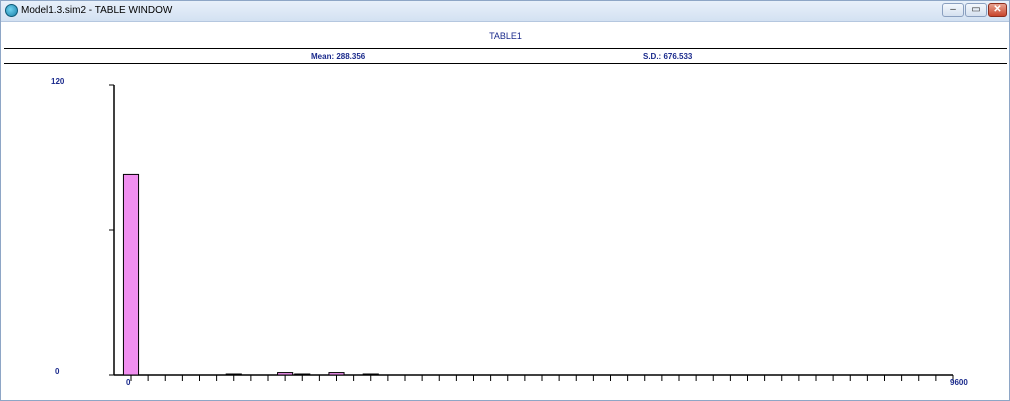 This screenshot has width=1010, height=401. What do you see at coordinates (959, 382) in the screenshot?
I see `x-tick-label-max: 9600` at bounding box center [959, 382].